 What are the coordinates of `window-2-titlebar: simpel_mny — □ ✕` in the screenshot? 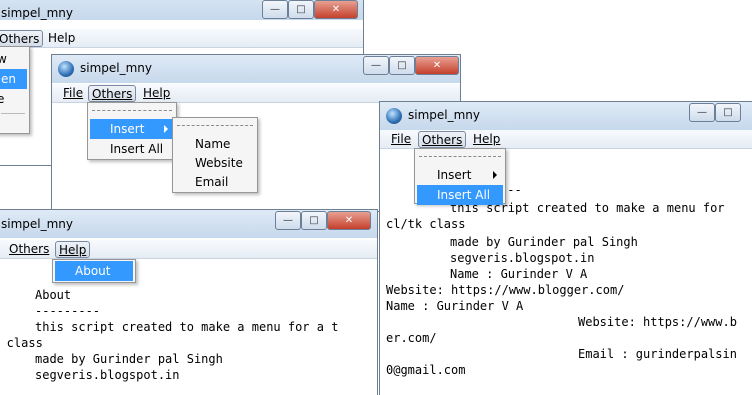 It's located at (256, 69).